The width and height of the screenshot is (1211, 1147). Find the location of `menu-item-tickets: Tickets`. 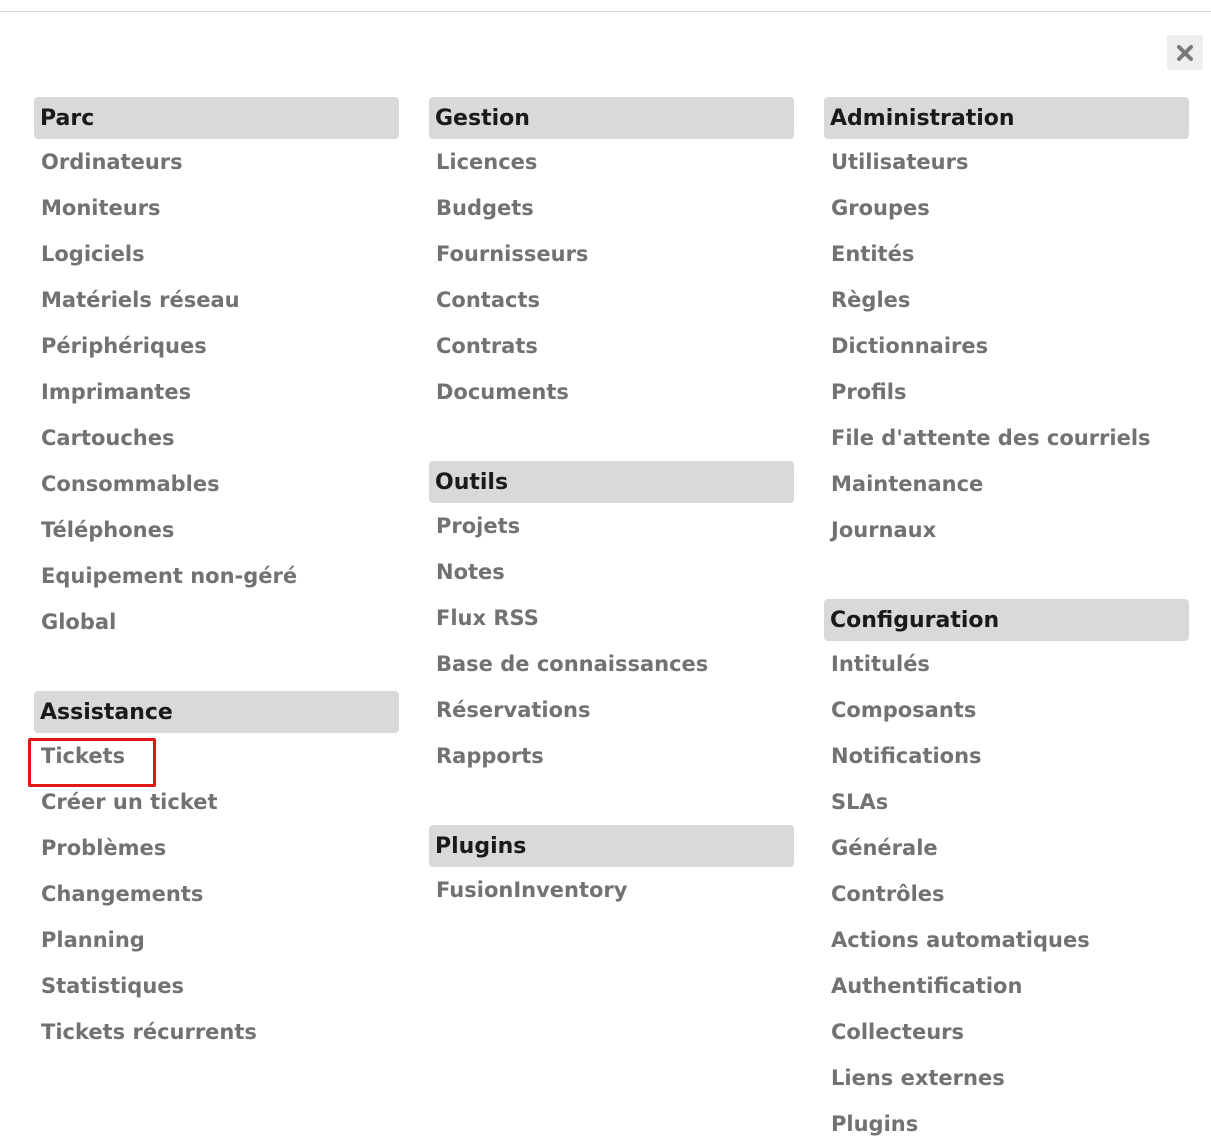

menu-item-tickets: Tickets is located at coordinates (216, 756).